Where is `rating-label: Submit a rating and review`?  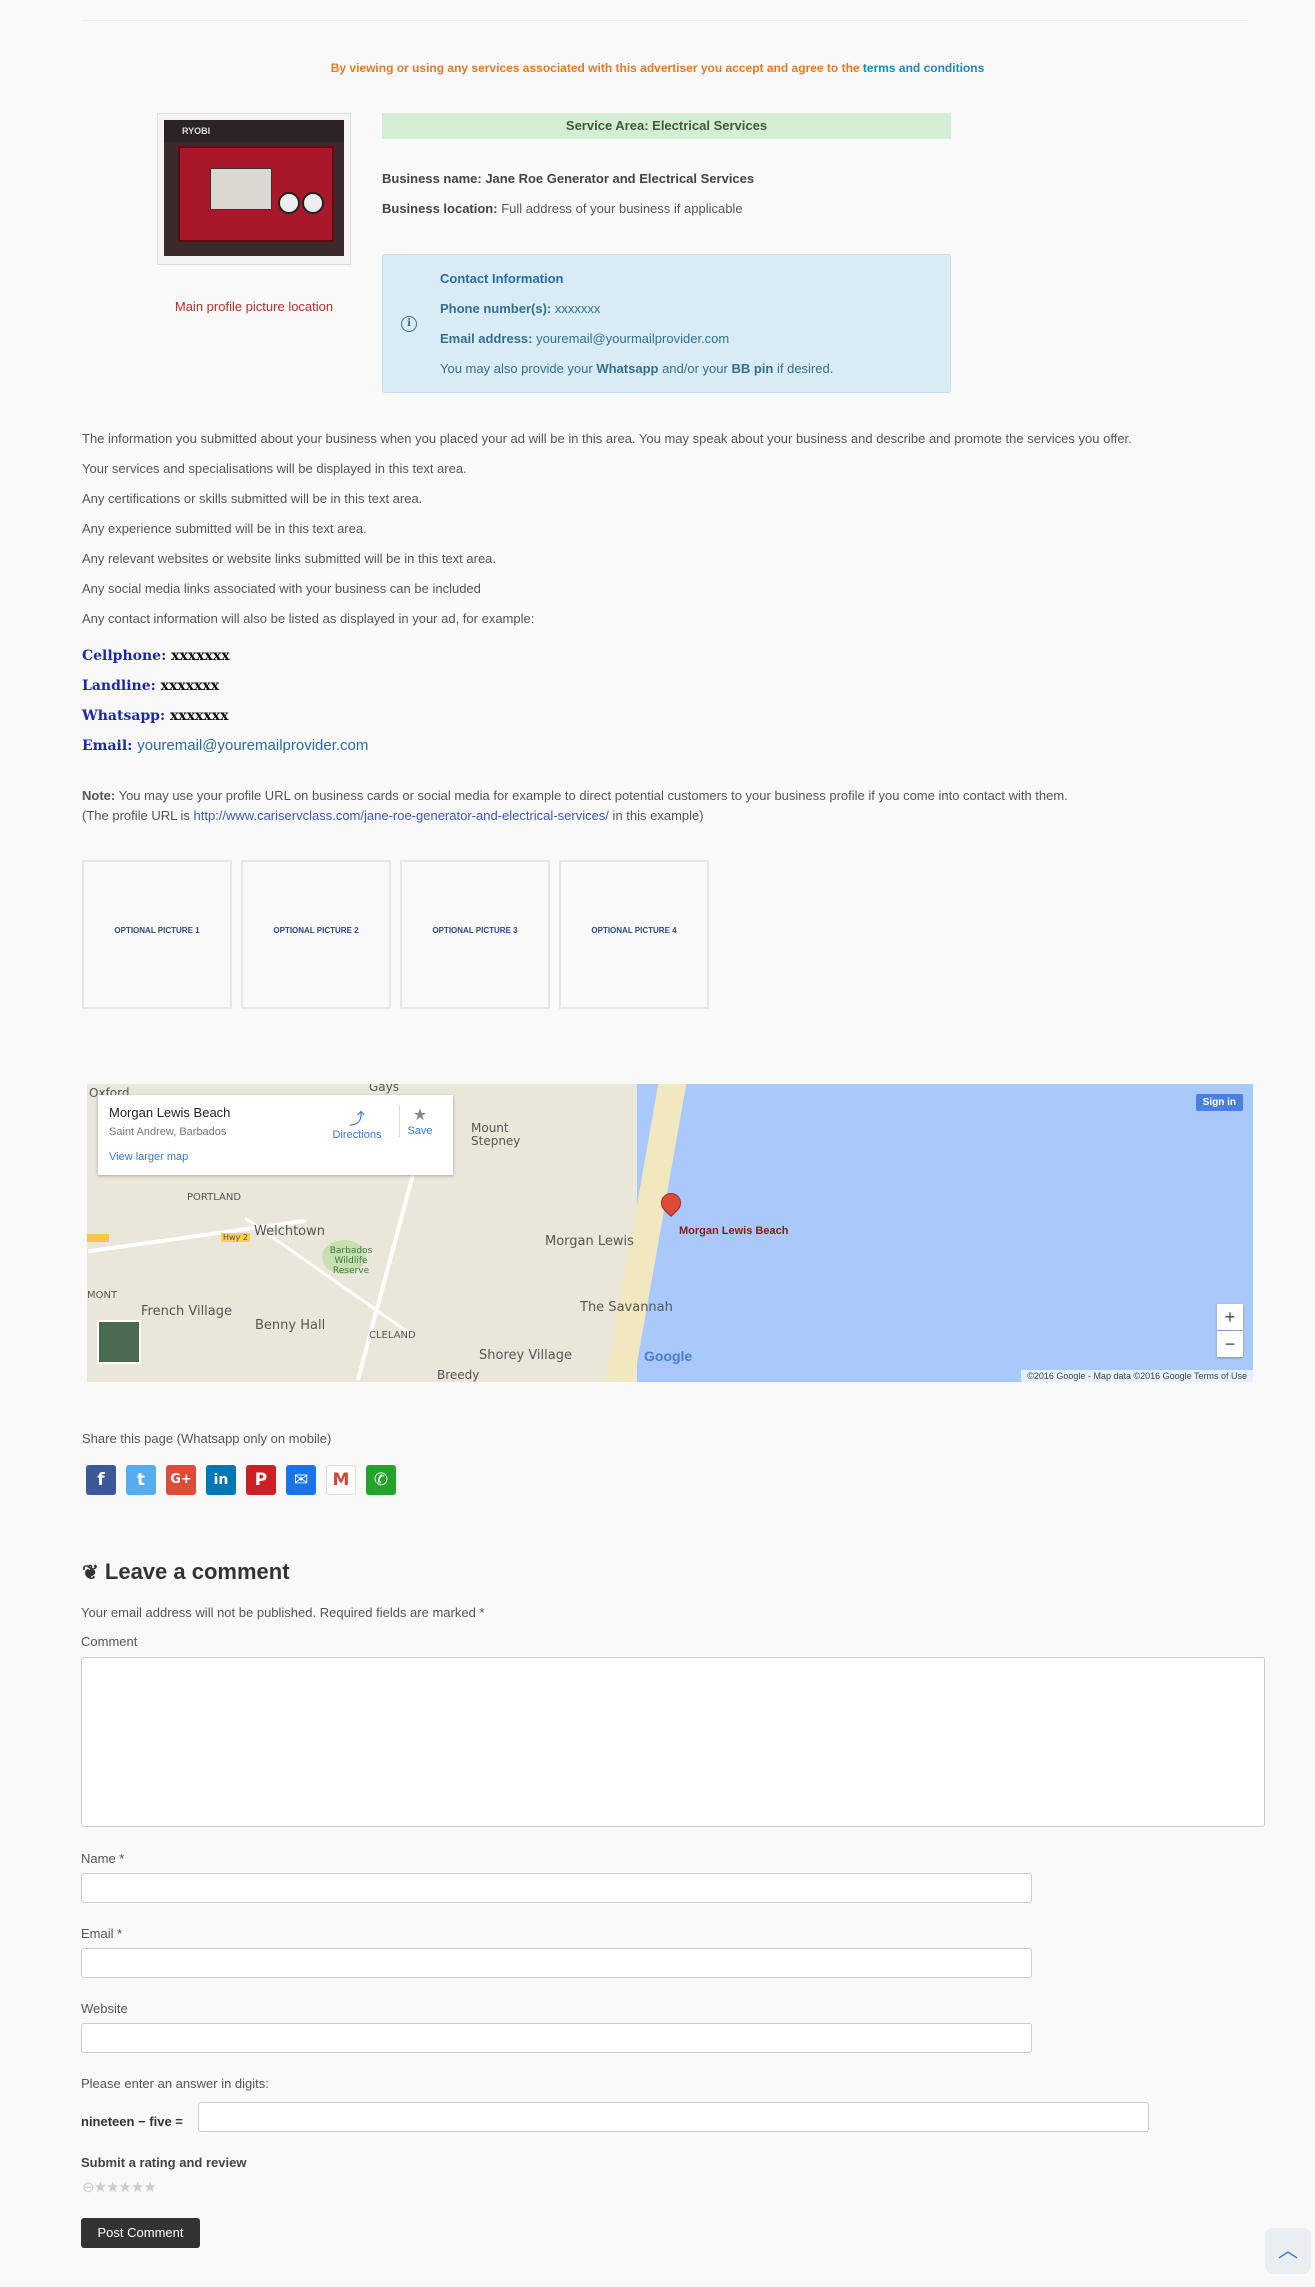
rating-label: Submit a rating and review is located at coordinates (164, 2162).